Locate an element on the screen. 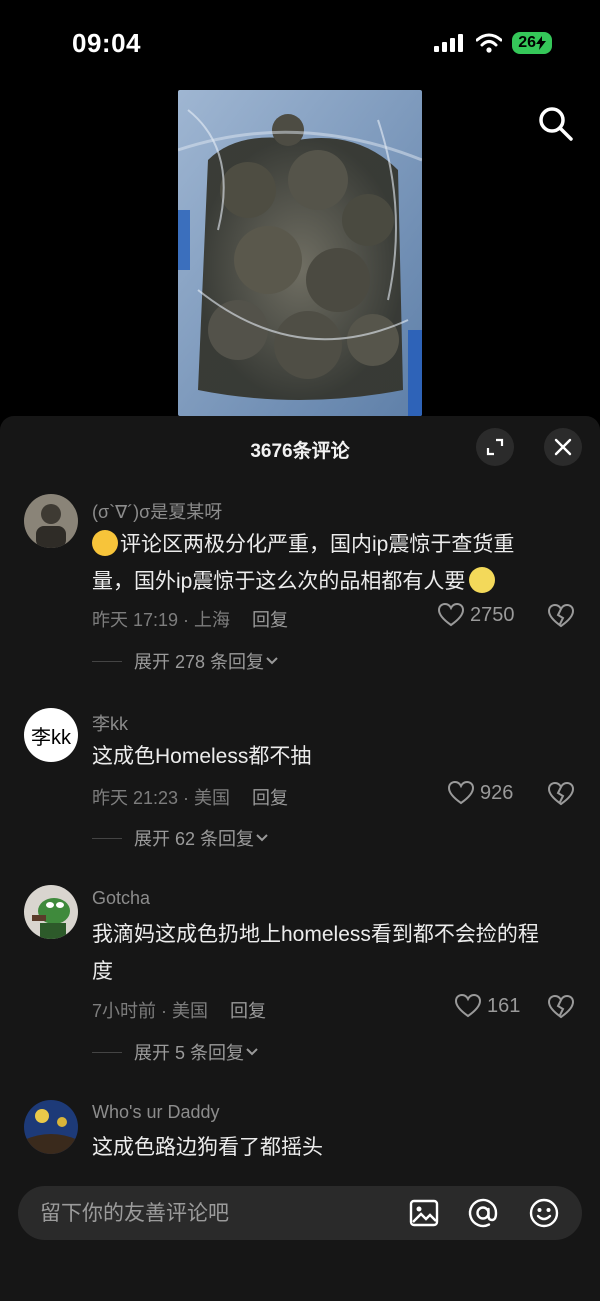 The height and width of the screenshot is (1301, 600). search-button is located at coordinates (556, 124).